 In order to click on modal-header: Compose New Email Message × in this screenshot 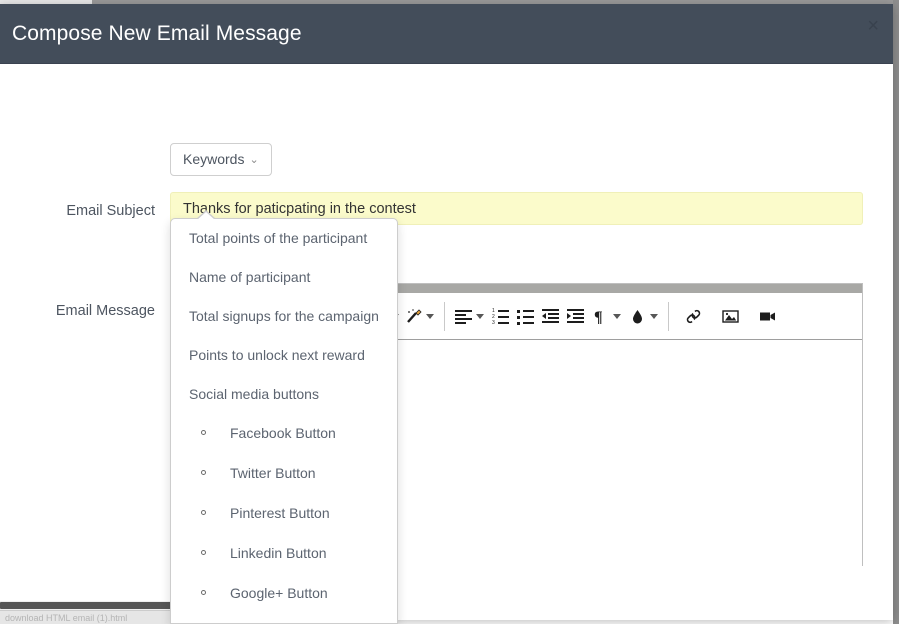, I will do `click(446, 34)`.